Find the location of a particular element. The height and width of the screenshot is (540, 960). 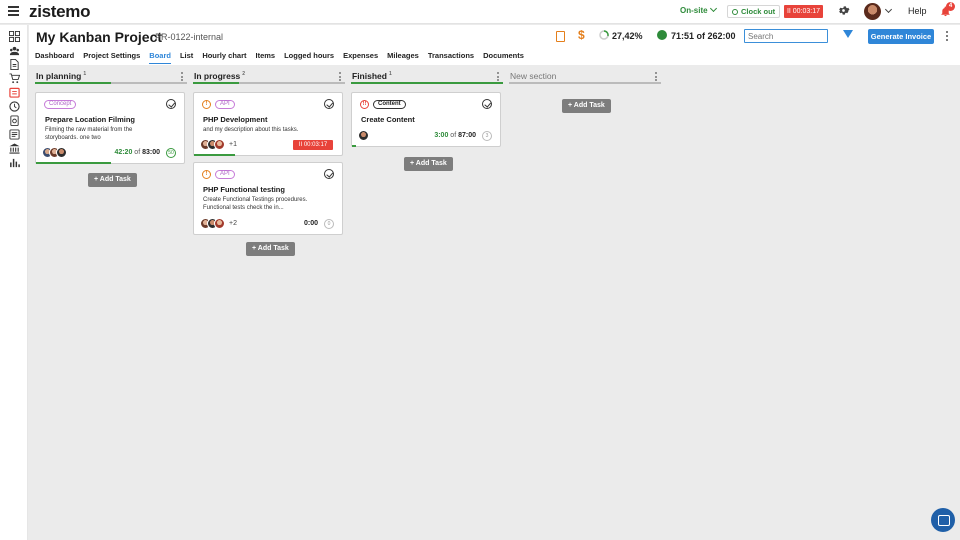

tab-transactions: Transactions is located at coordinates (451, 57).